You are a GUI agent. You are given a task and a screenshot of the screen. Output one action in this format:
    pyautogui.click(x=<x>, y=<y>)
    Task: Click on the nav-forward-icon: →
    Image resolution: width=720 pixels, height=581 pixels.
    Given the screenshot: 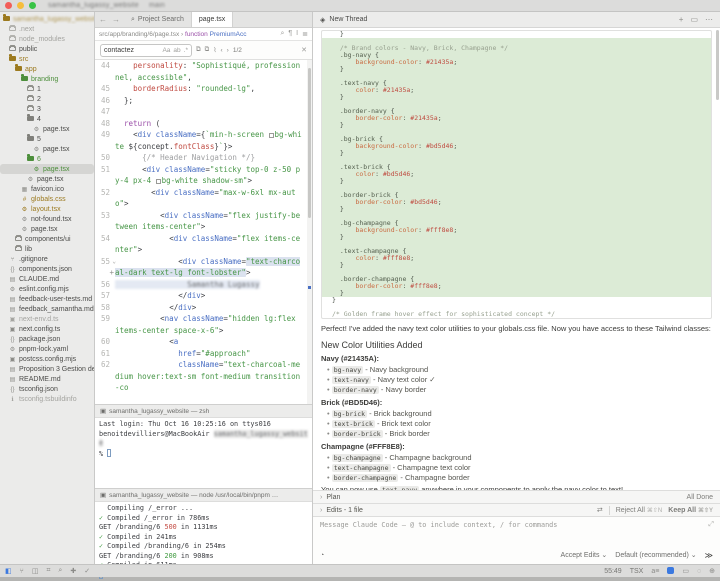 What is the action you would take?
    pyautogui.click(x=116, y=19)
    